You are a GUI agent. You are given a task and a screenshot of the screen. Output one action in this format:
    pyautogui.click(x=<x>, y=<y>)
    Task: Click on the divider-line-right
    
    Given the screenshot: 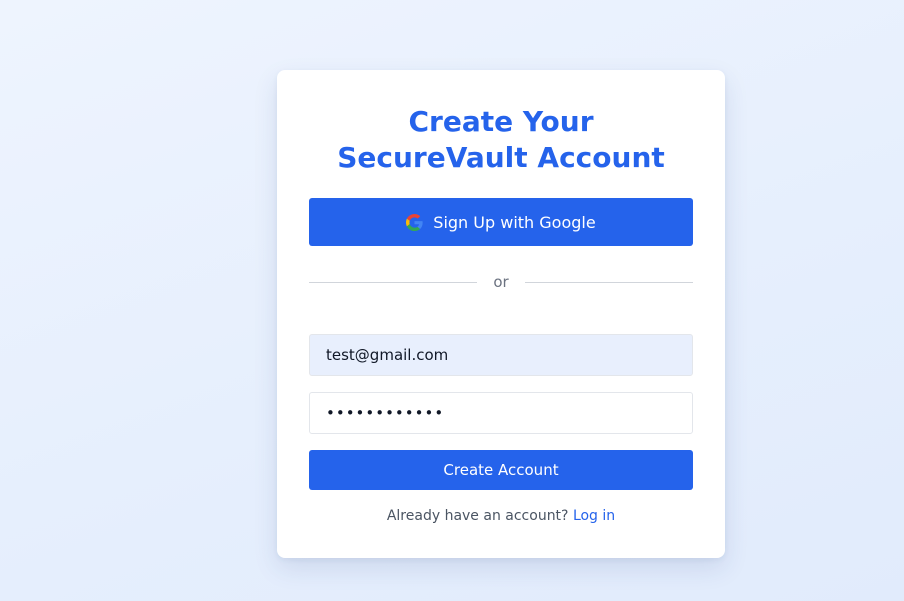 What is the action you would take?
    pyautogui.click(x=609, y=282)
    